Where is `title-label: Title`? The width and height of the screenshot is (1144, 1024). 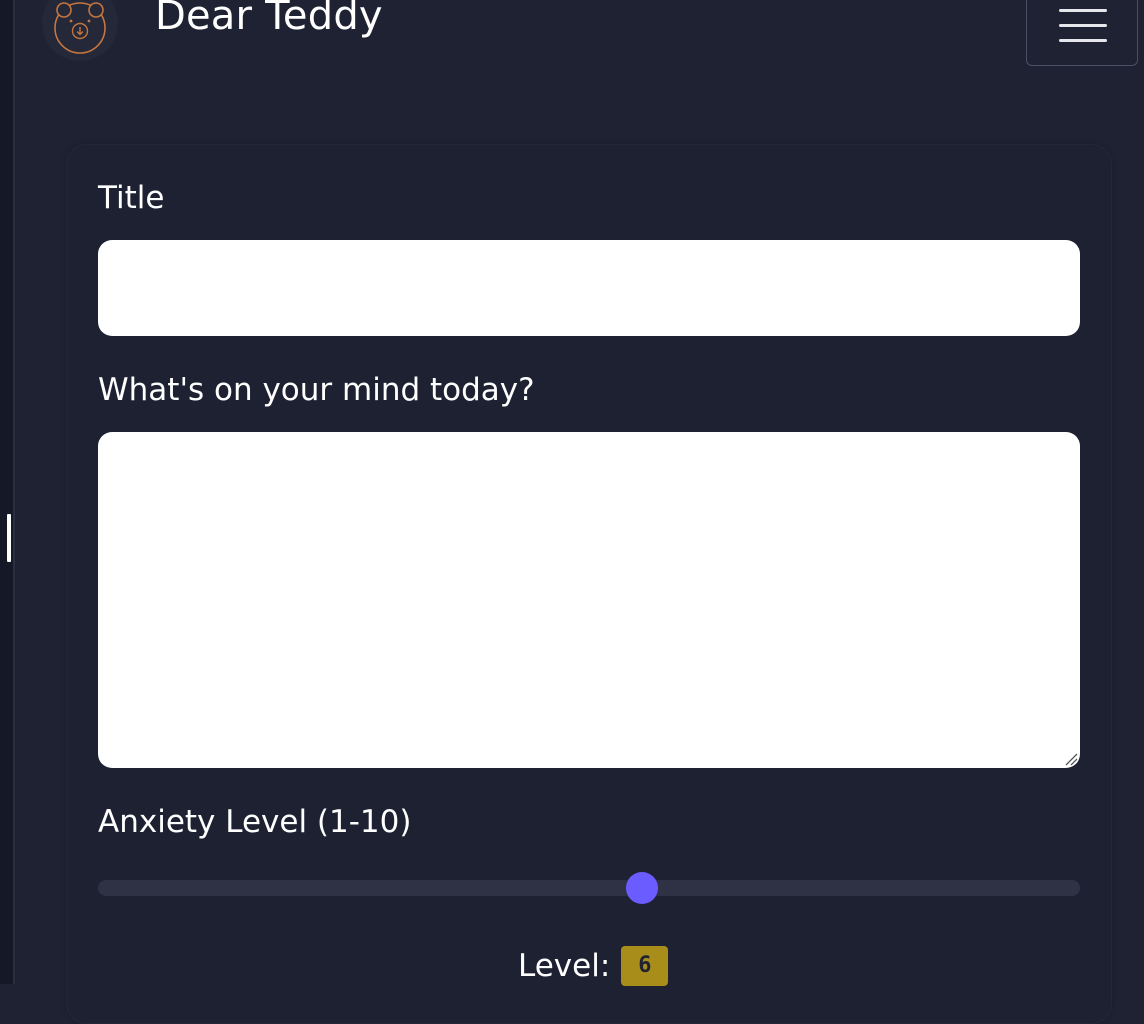 title-label: Title is located at coordinates (131, 198).